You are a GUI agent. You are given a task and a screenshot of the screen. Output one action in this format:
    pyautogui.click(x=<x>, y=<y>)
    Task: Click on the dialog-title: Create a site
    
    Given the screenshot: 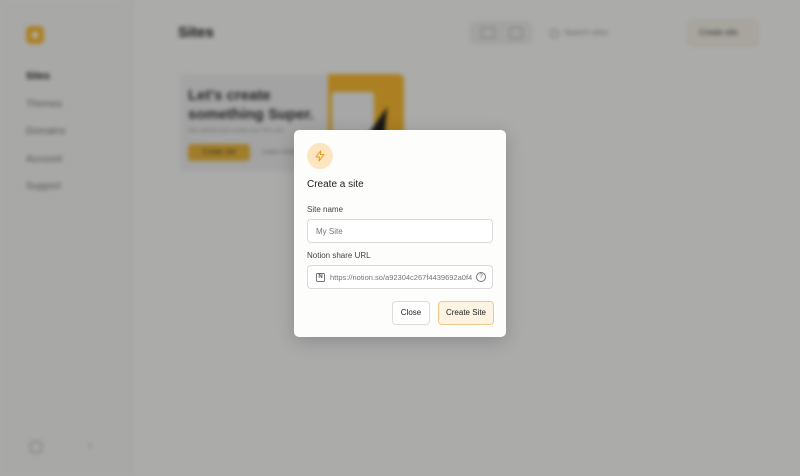 What is the action you would take?
    pyautogui.click(x=335, y=184)
    